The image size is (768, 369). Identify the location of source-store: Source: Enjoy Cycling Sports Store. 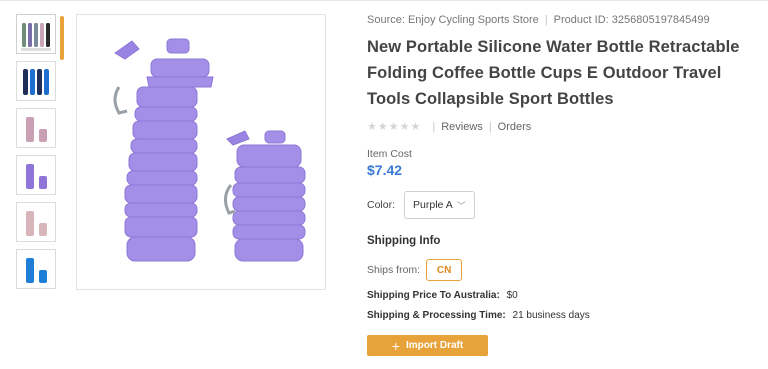
(453, 20).